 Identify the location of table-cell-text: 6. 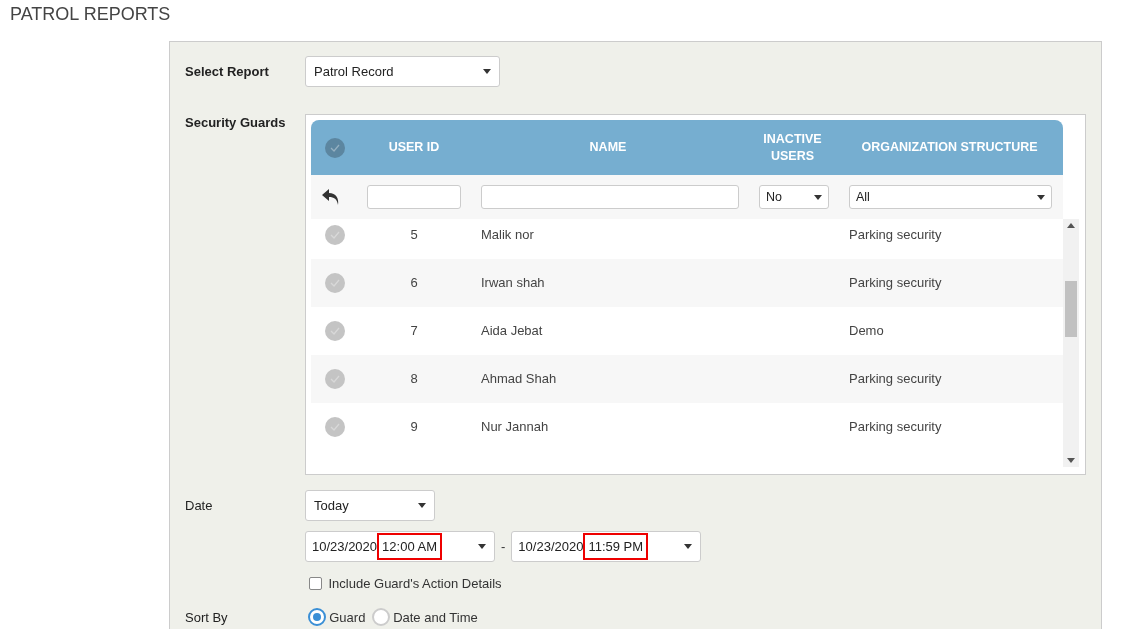
(414, 283).